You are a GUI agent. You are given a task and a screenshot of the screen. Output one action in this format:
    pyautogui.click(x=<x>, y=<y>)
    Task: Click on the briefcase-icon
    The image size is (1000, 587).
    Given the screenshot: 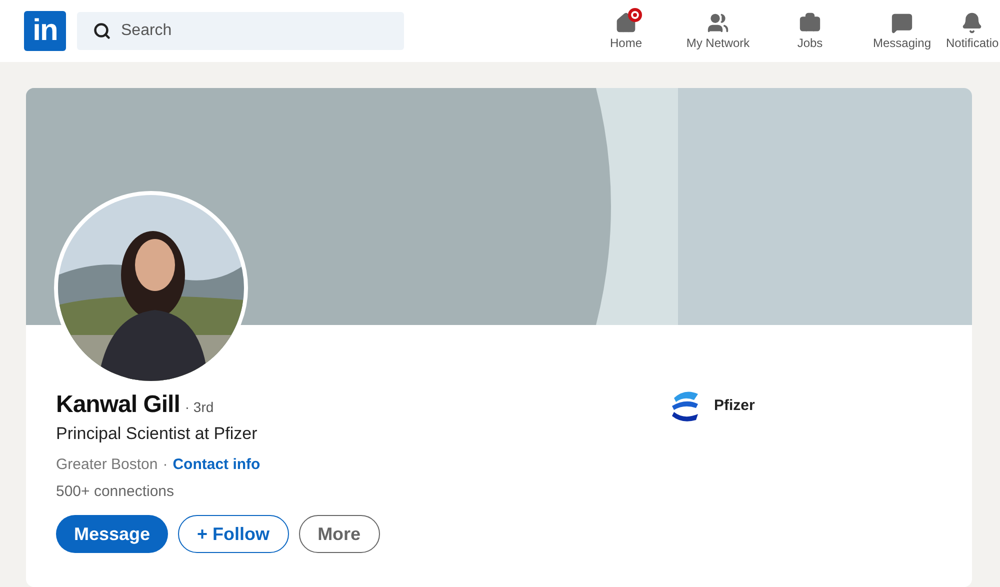 What is the action you would take?
    pyautogui.click(x=810, y=23)
    